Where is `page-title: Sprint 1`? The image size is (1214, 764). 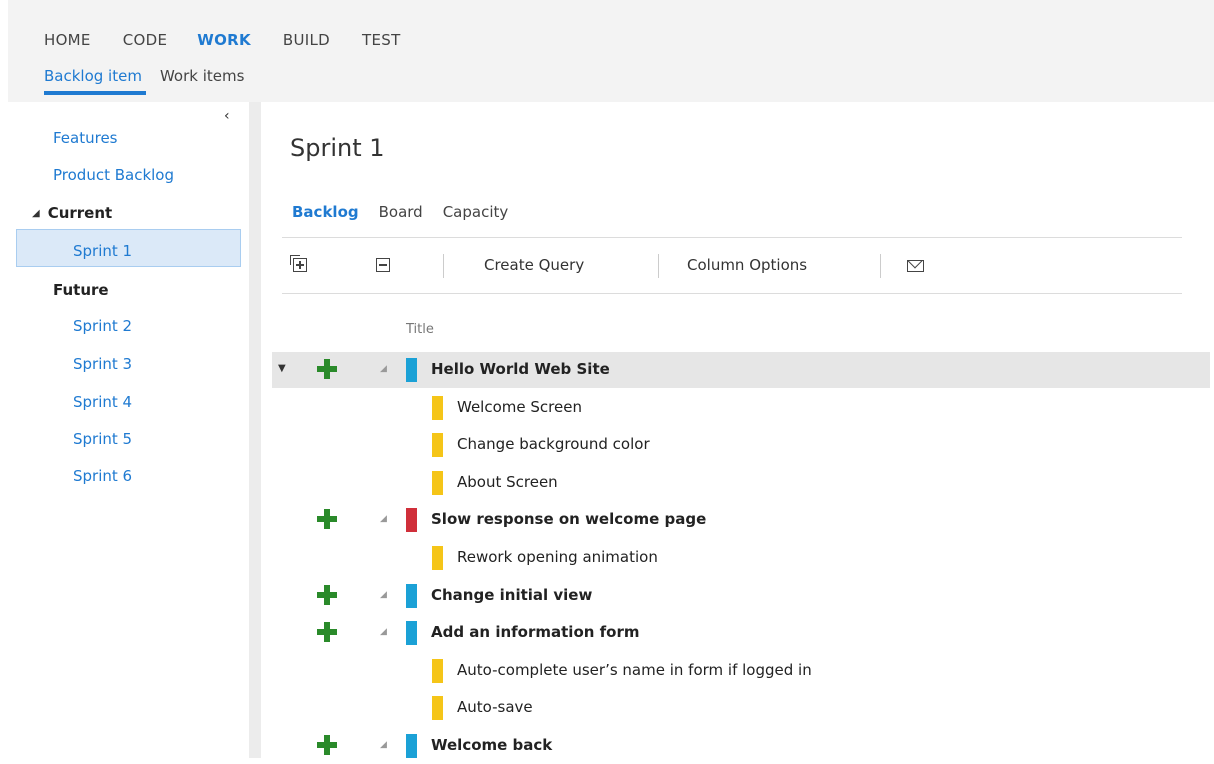 page-title: Sprint 1 is located at coordinates (337, 148).